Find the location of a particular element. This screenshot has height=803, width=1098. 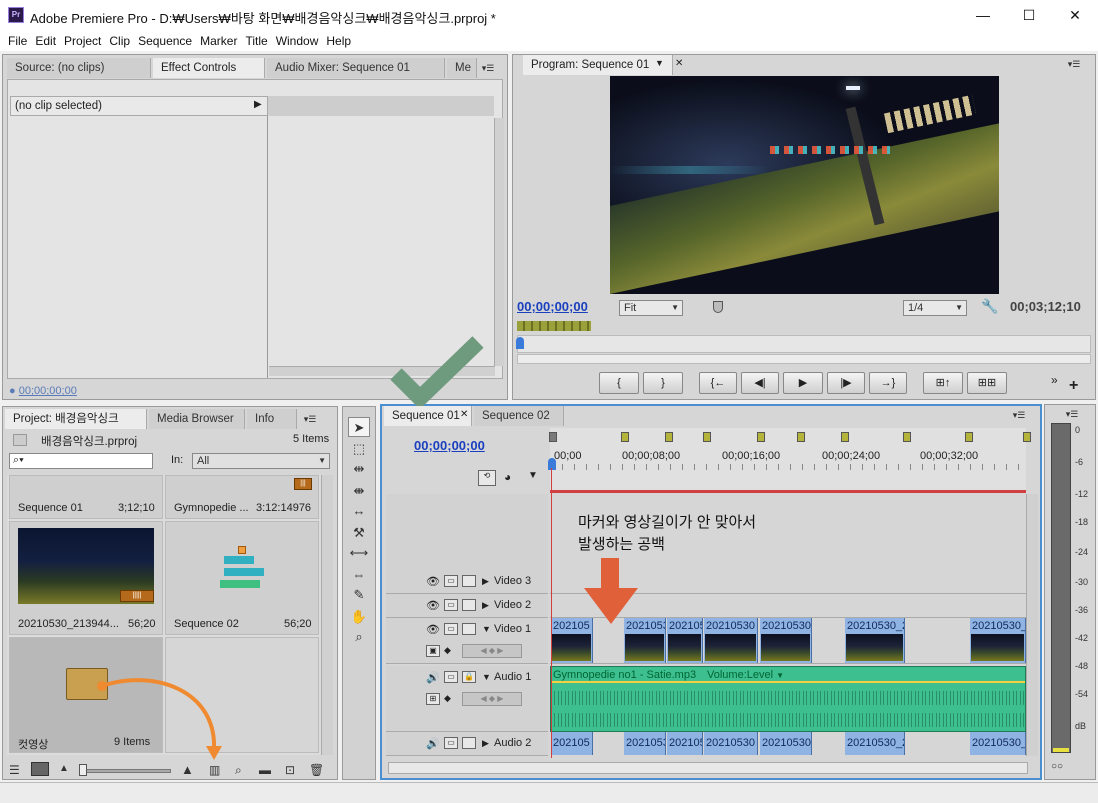

tab-media-browser: Media Browser is located at coordinates (197, 419).